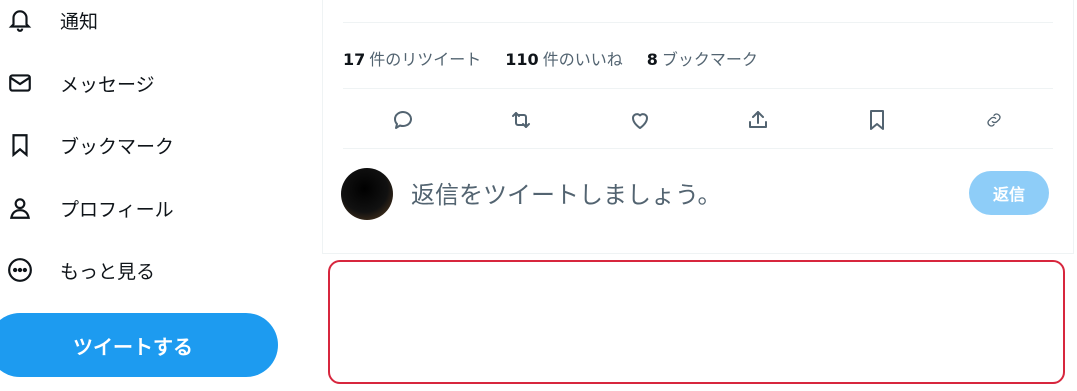 This screenshot has height=391, width=1077. I want to click on copy-link-button, so click(994, 120).